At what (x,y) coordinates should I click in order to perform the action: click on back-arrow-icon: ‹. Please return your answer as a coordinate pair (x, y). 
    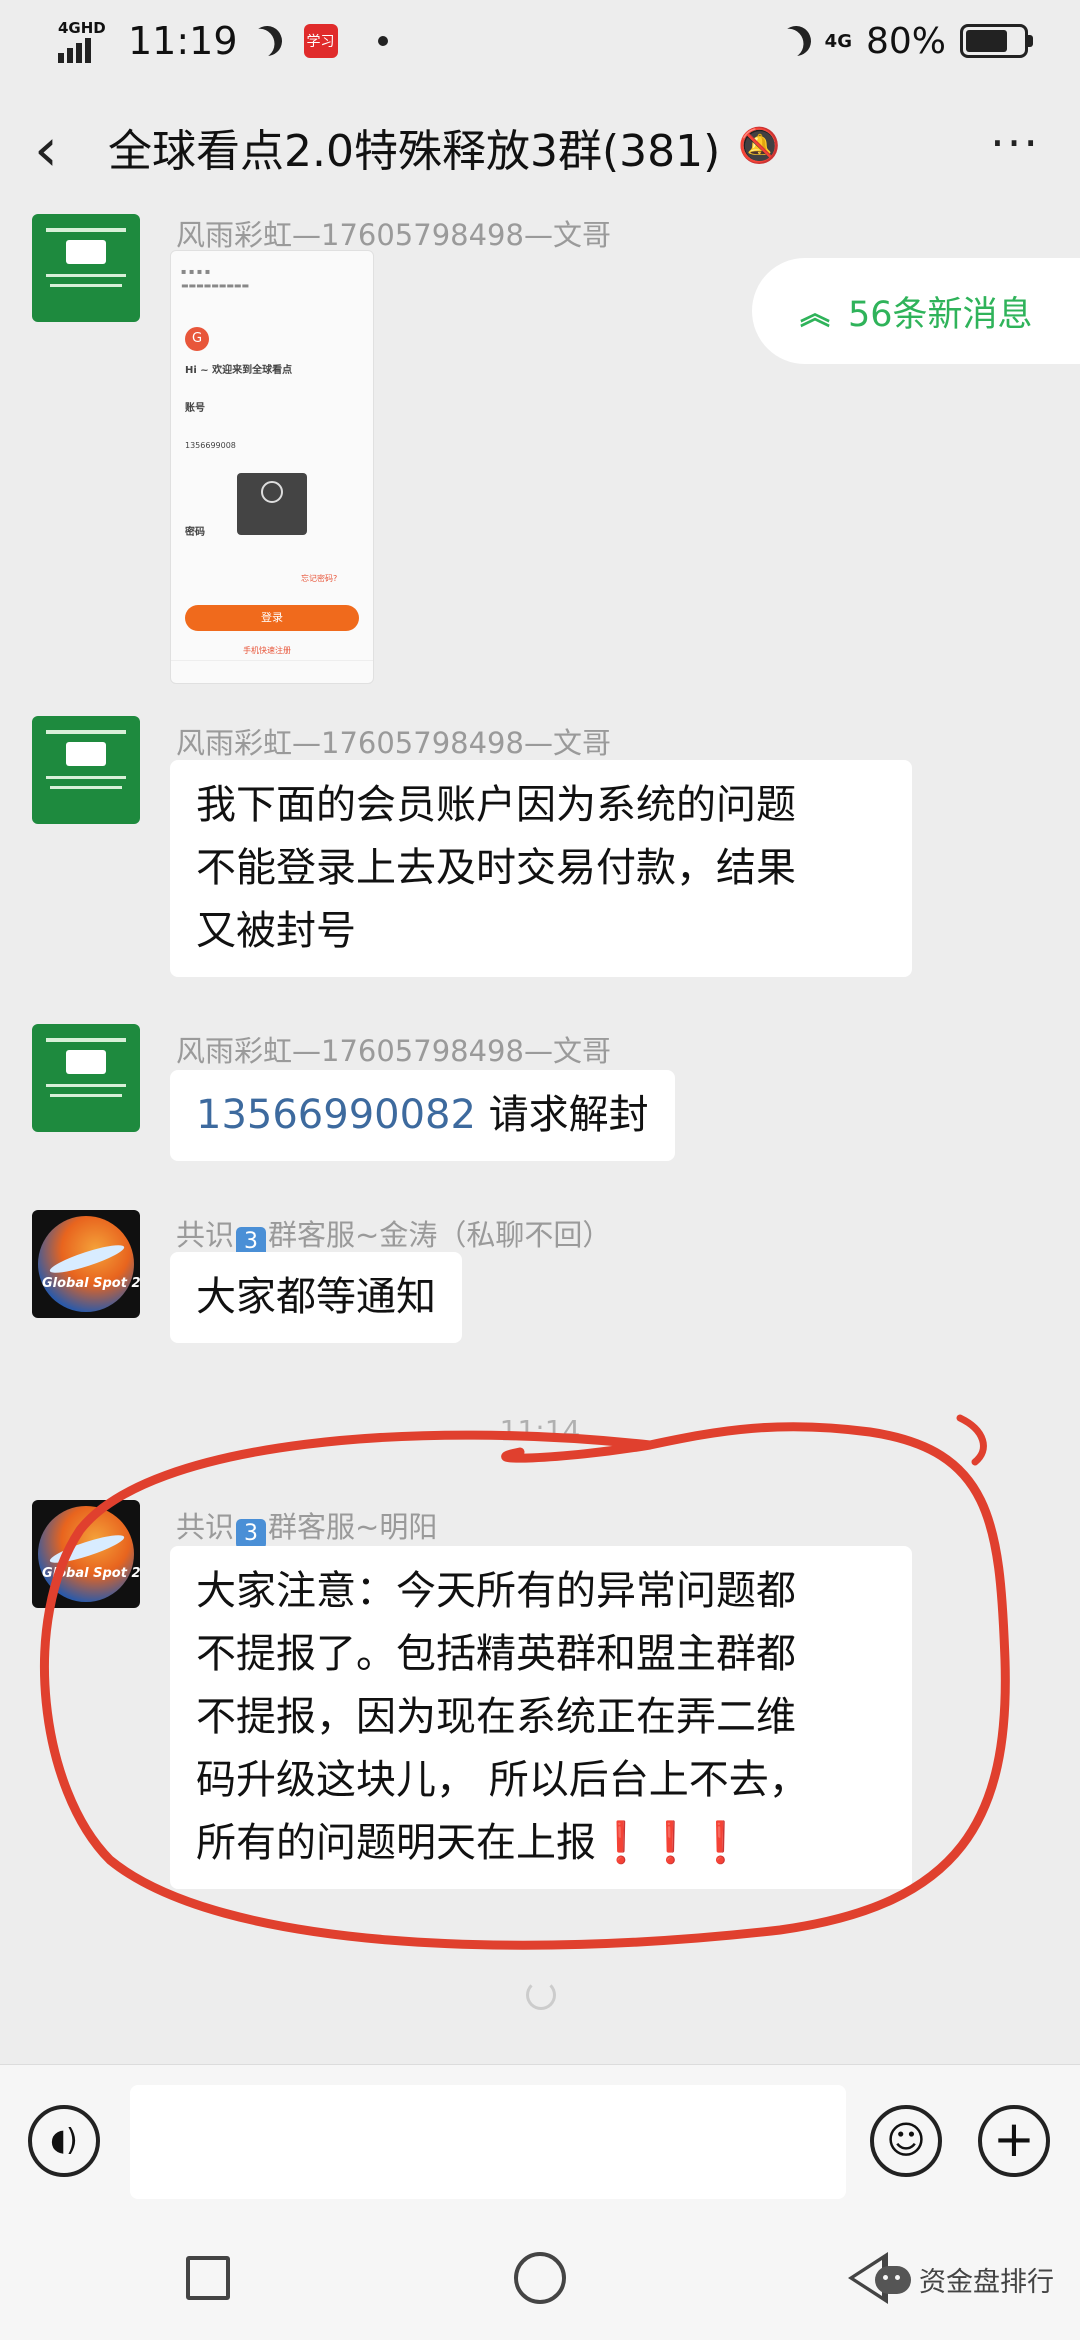
    Looking at the image, I should click on (54, 150).